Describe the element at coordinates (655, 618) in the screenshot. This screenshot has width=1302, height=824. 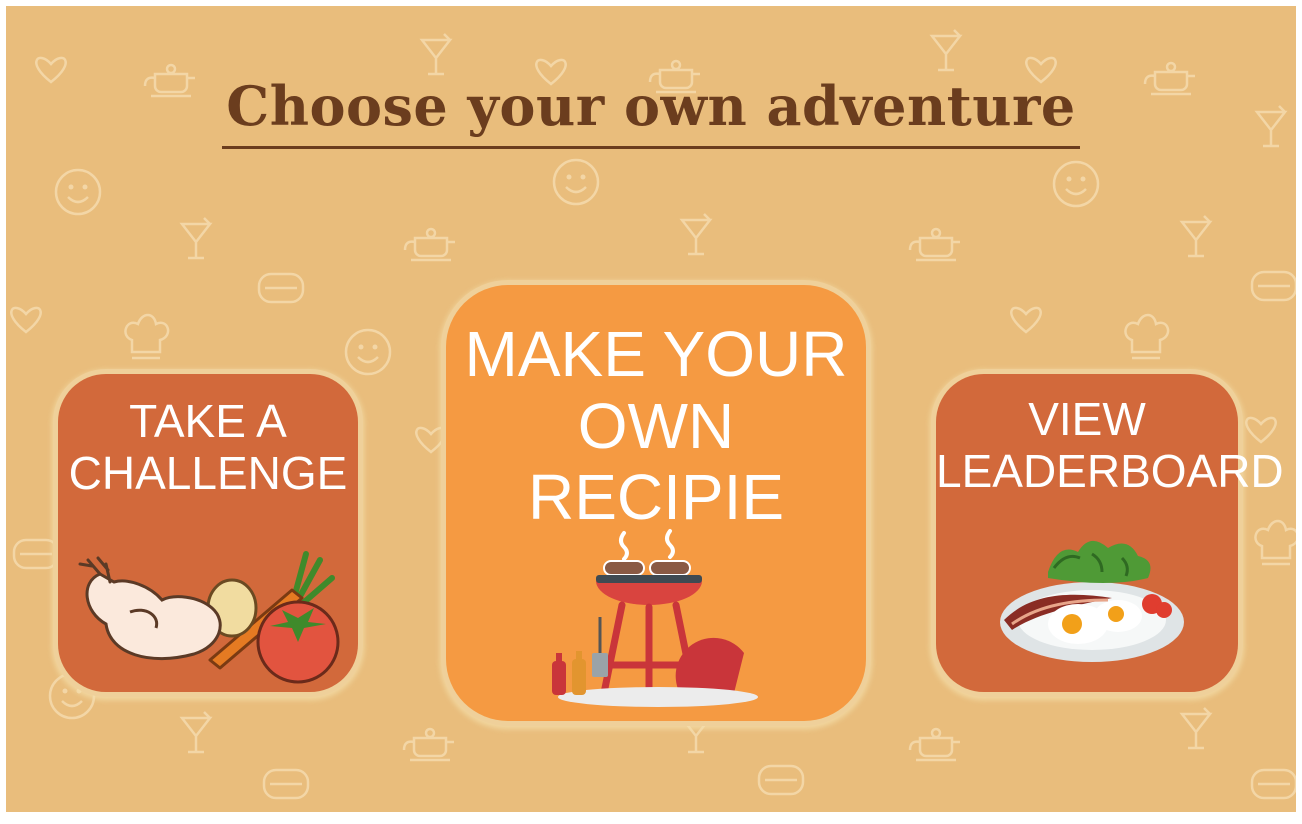
I see `bbq-grill-icon` at that location.